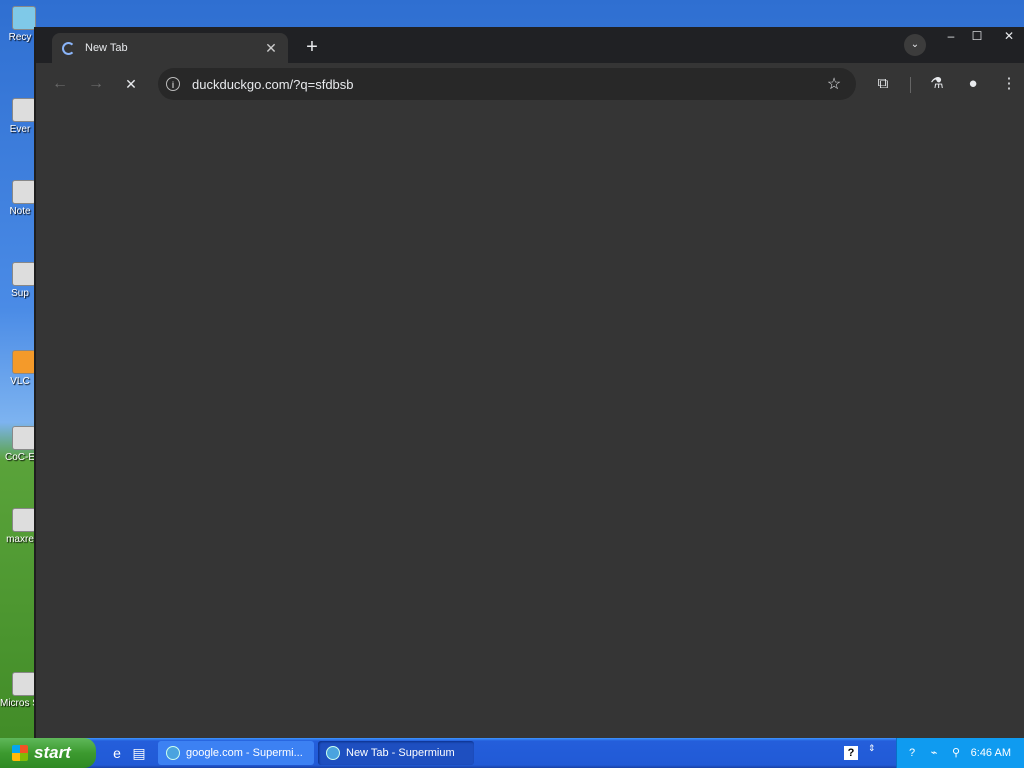 This screenshot has width=1024, height=768. What do you see at coordinates (934, 753) in the screenshot?
I see `tray-network-icon: ⌁` at bounding box center [934, 753].